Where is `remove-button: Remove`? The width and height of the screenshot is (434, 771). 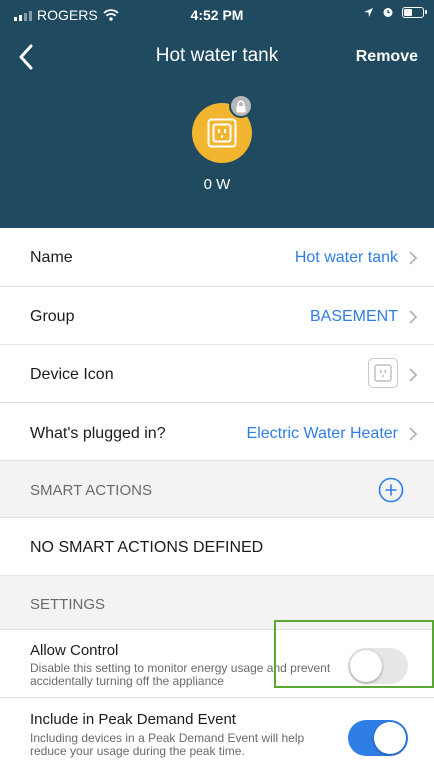
remove-button: Remove is located at coordinates (387, 57).